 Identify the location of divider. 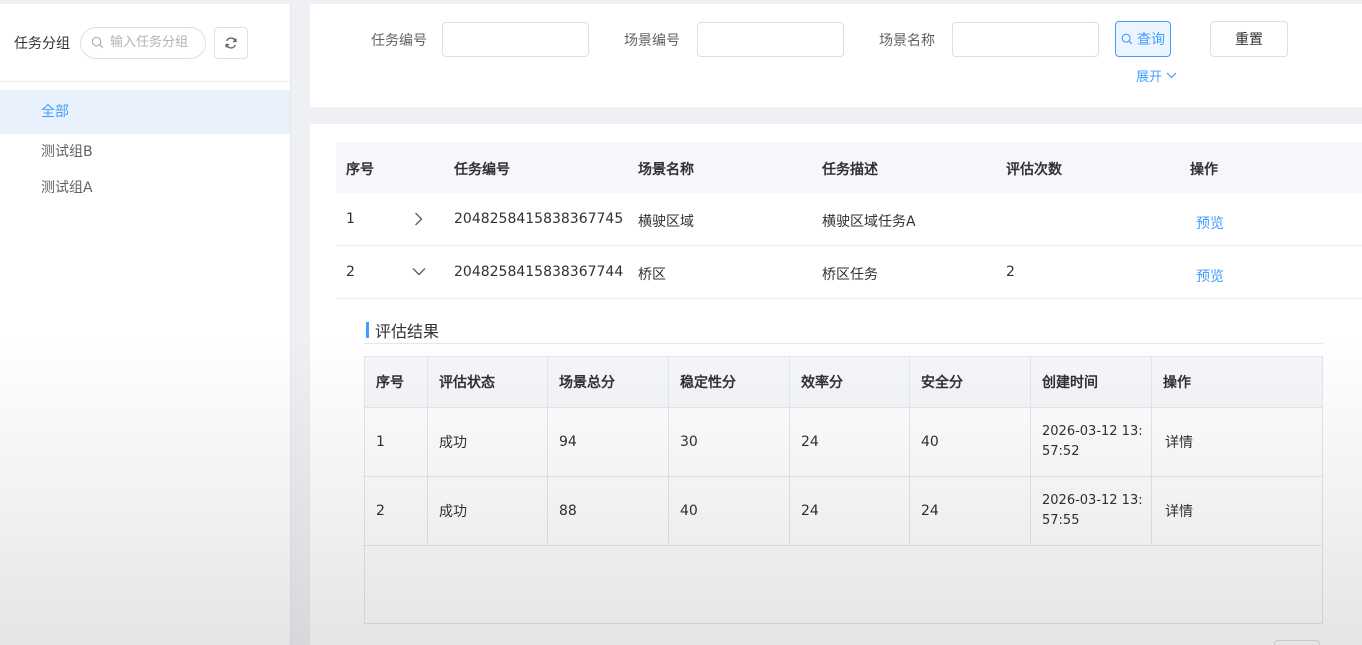
(843, 343).